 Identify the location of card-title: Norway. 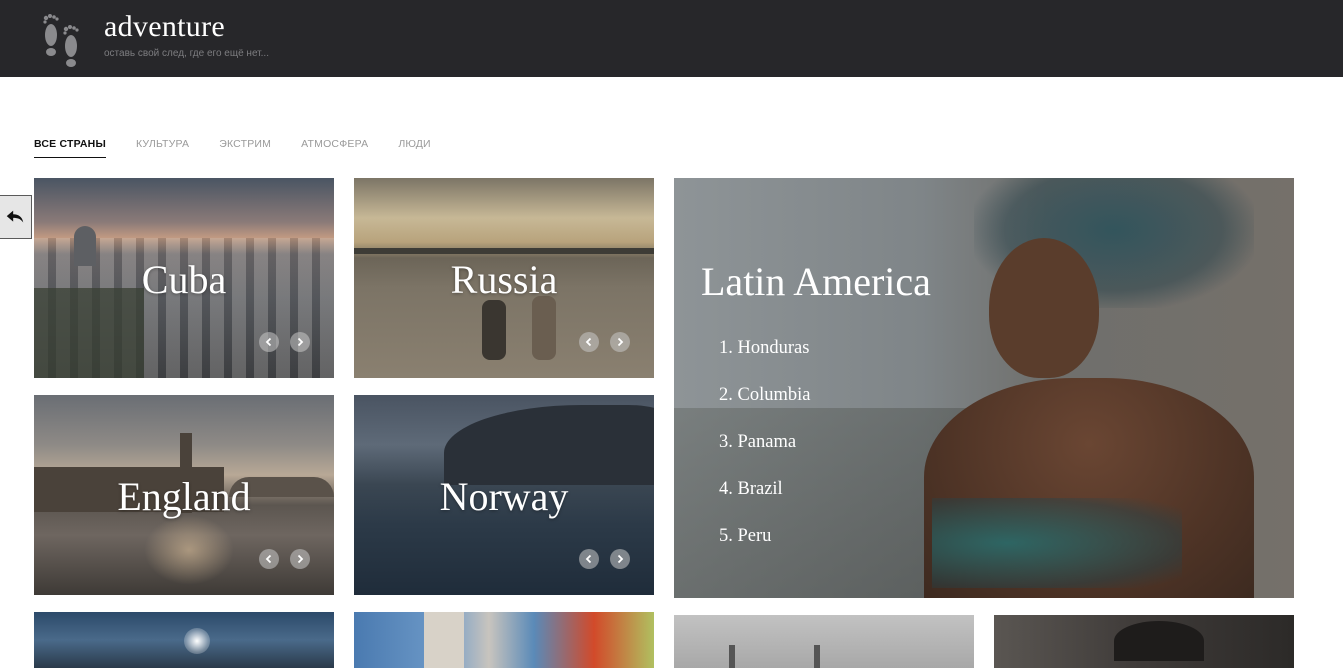
(504, 496).